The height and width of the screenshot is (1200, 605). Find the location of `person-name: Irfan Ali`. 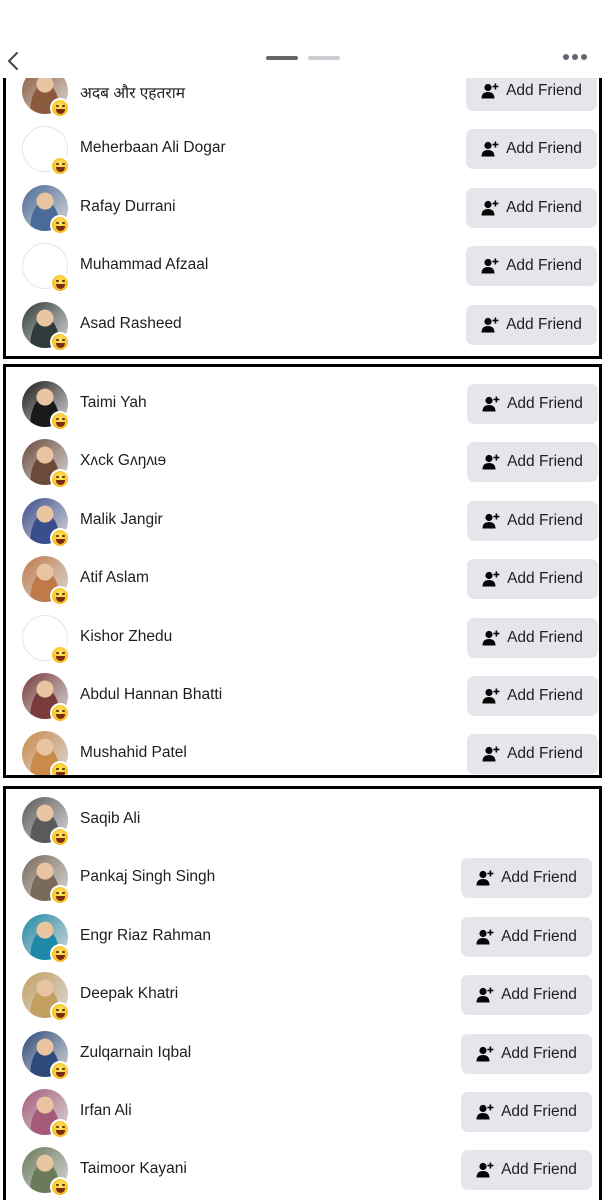

person-name: Irfan Ali is located at coordinates (106, 1111).